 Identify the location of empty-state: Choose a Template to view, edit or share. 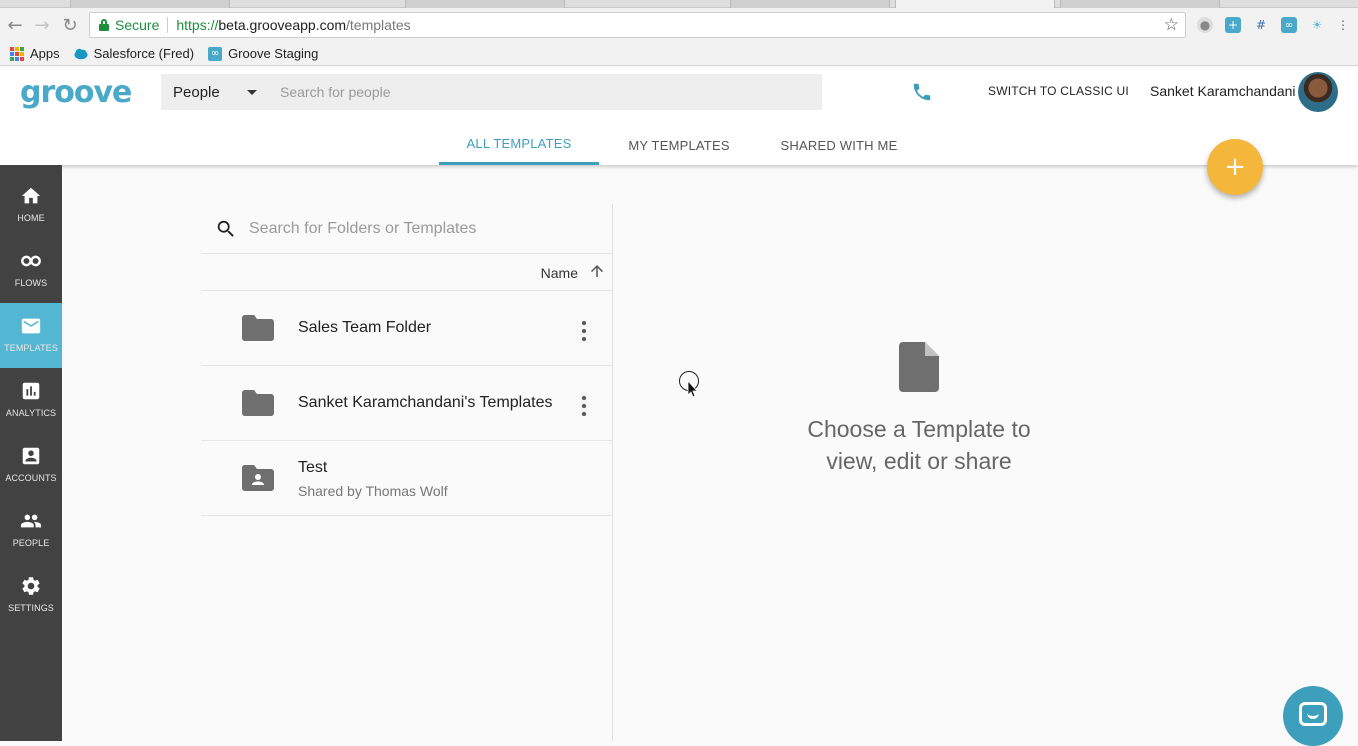
(919, 409).